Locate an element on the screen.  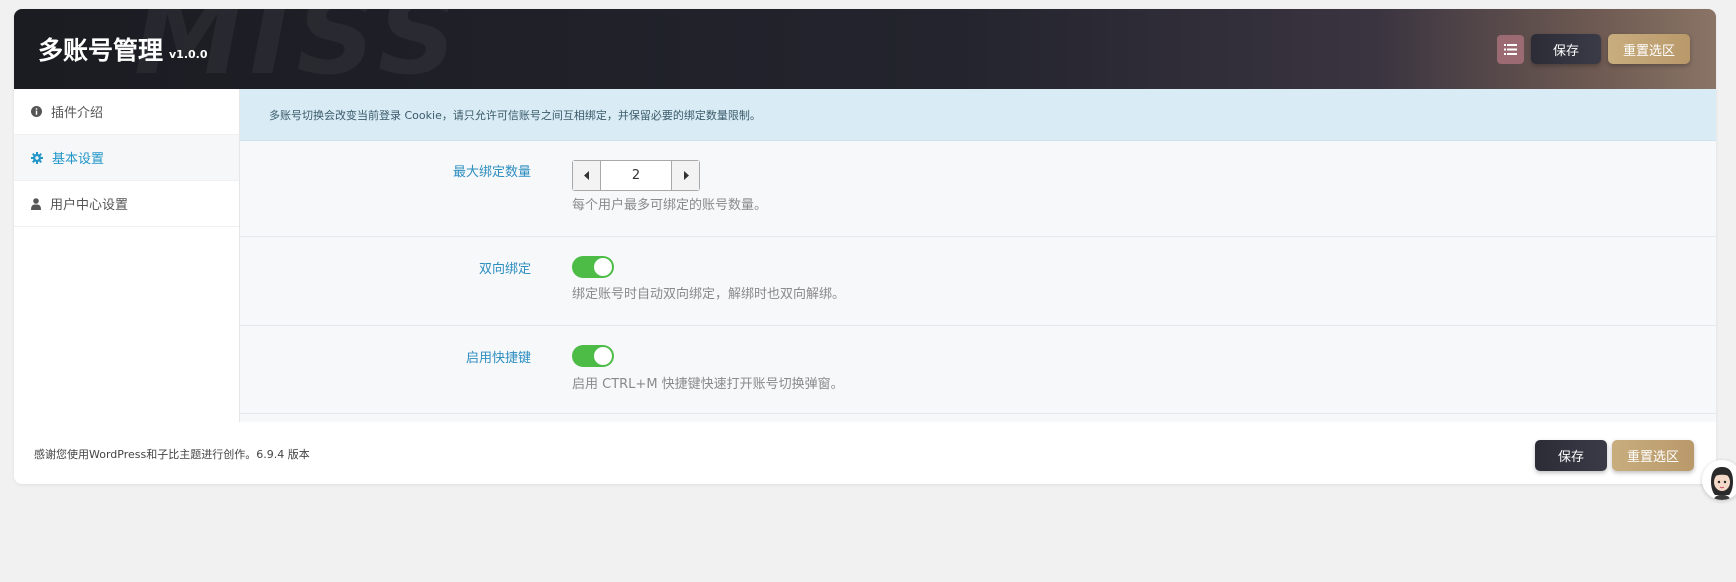
version-label: v1.0.0 is located at coordinates (188, 54).